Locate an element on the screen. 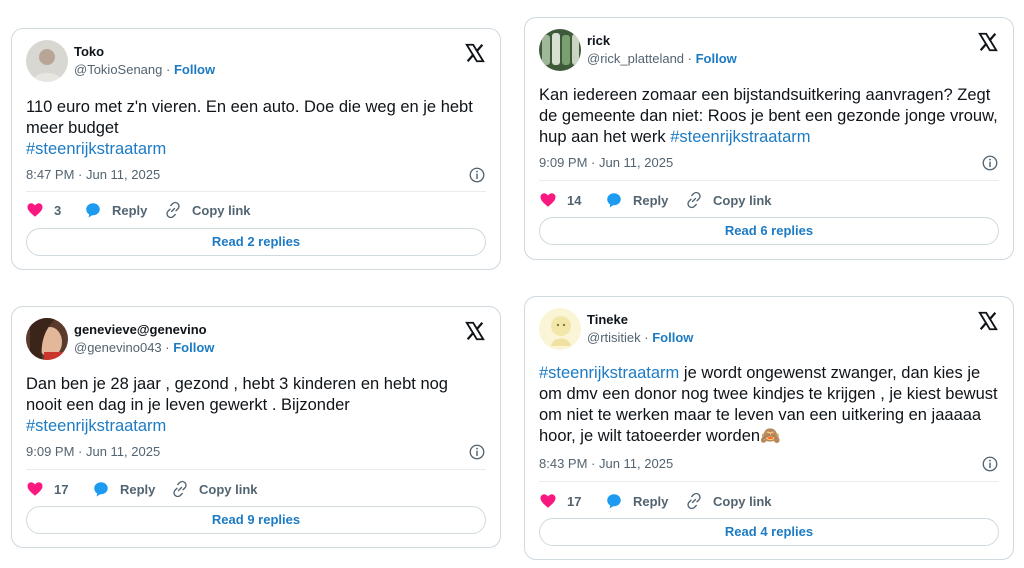 This screenshot has width=1024, height=568. tweet-header: genevieve@genevino @genevino043 · Follow is located at coordinates (256, 340).